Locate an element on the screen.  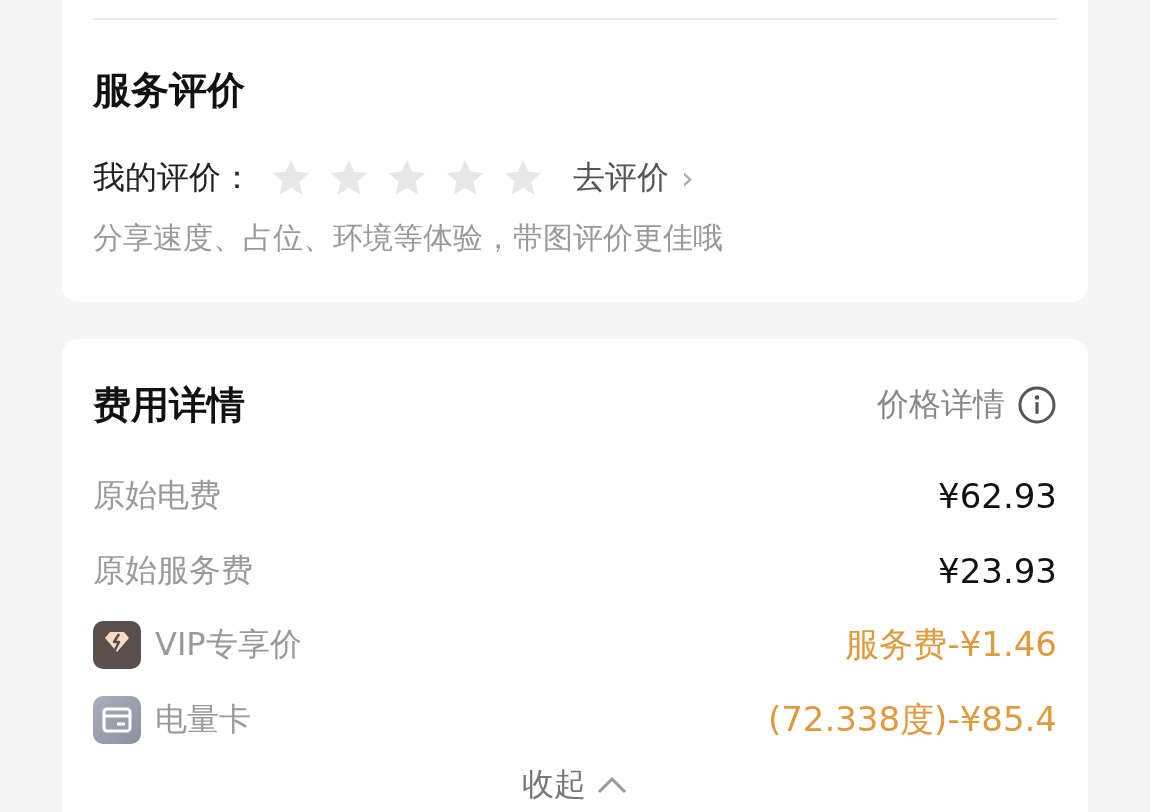
section-title: 服务评价 is located at coordinates (169, 90).